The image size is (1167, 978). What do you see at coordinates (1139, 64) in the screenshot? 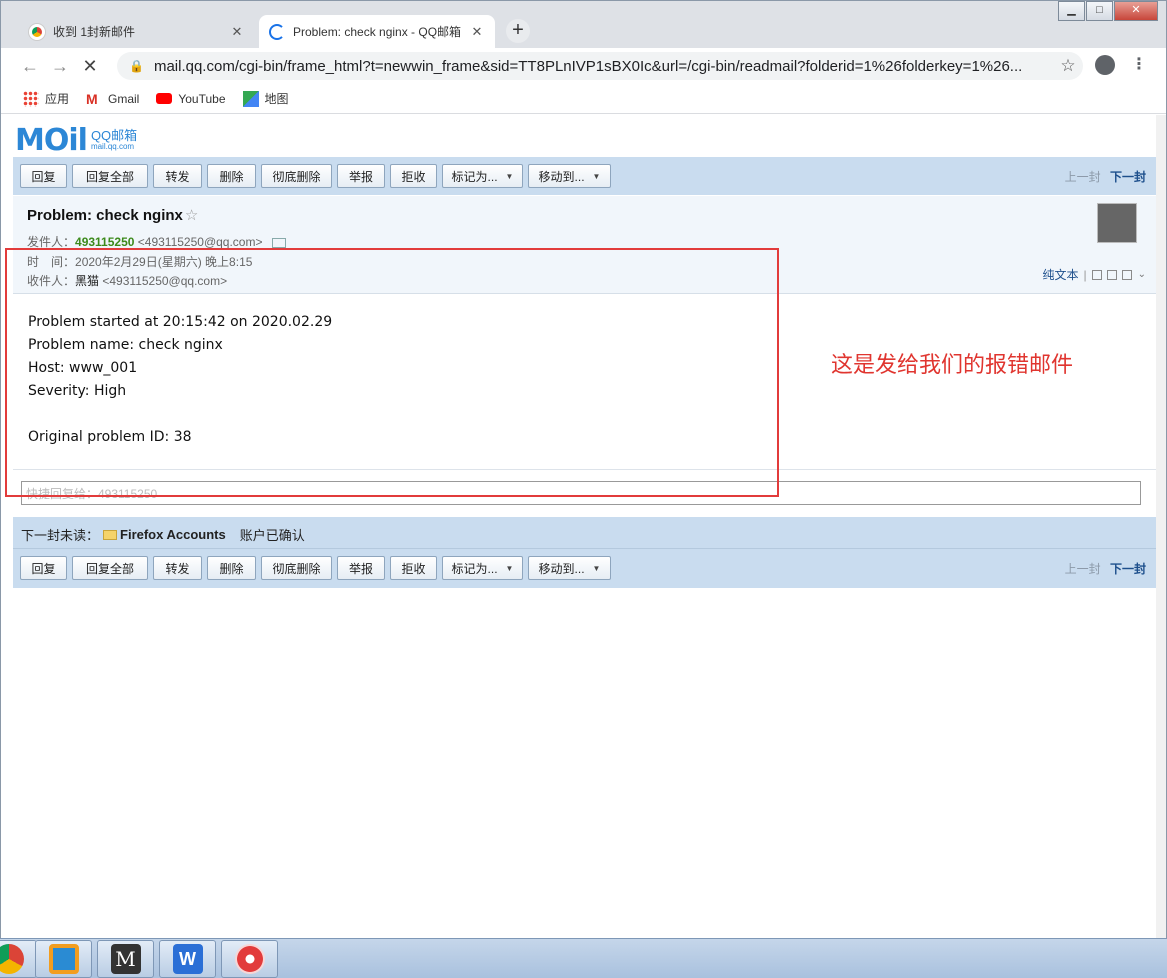
I see `more-menu-icon: ⋮` at bounding box center [1139, 64].